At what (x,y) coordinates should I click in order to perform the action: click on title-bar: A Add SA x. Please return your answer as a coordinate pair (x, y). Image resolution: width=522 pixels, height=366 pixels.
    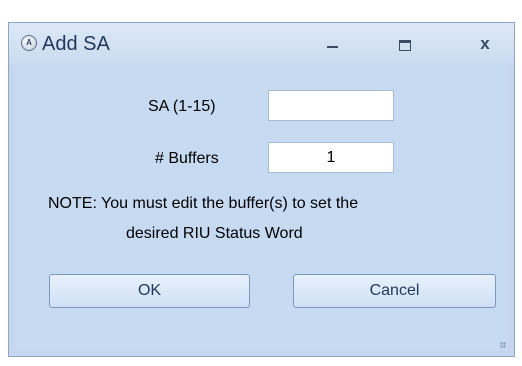
    Looking at the image, I should click on (261, 44).